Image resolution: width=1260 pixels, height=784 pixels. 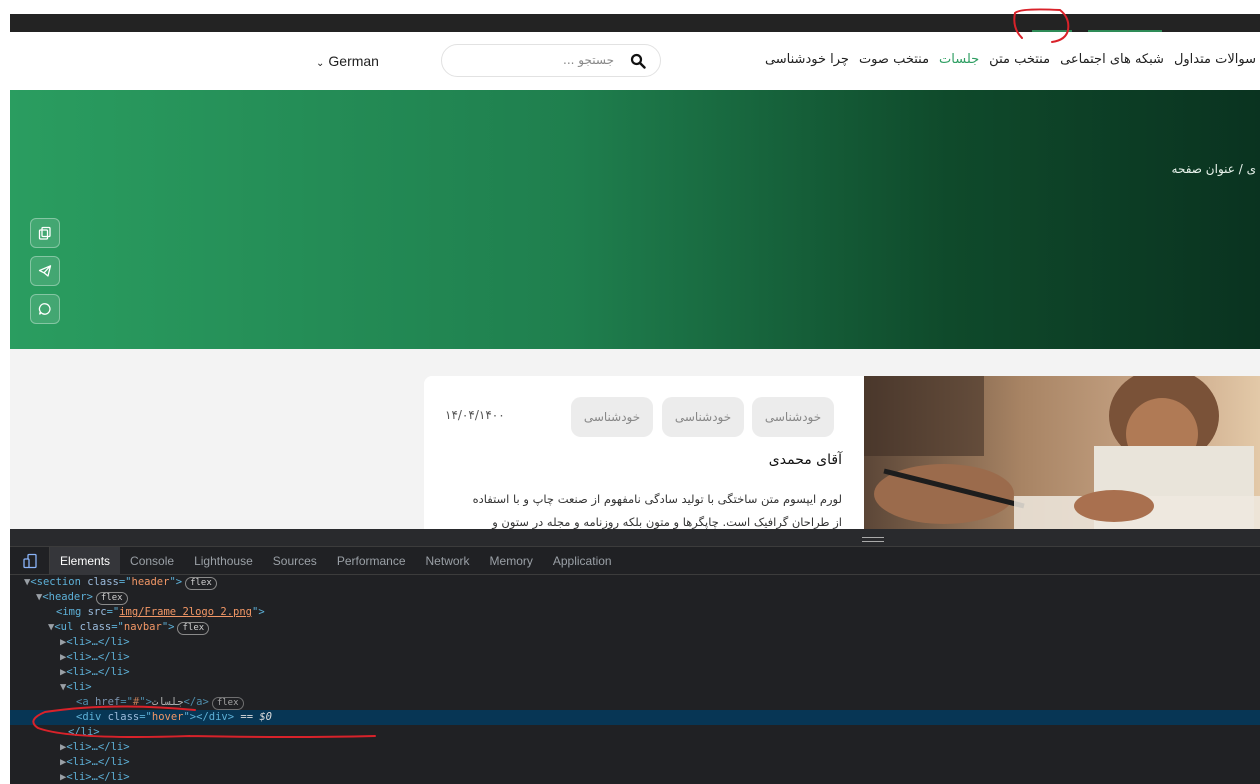 I want to click on telegram-icon, so click(x=45, y=271).